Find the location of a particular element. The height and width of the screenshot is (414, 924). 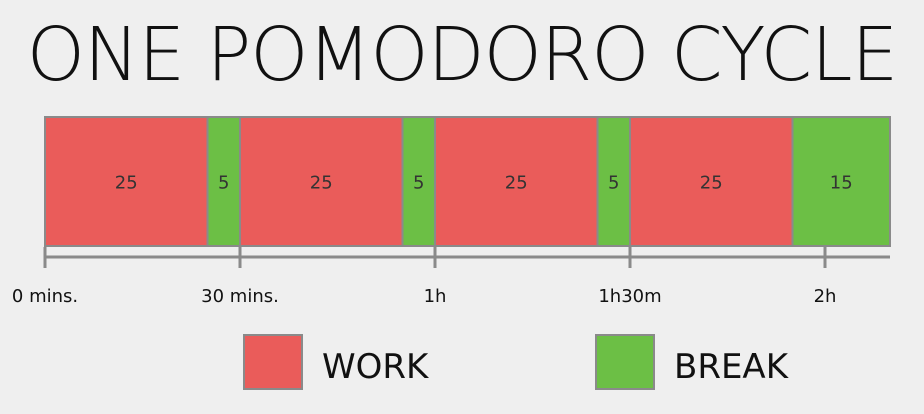

axis-tick-label: 1h30m is located at coordinates (629, 296).